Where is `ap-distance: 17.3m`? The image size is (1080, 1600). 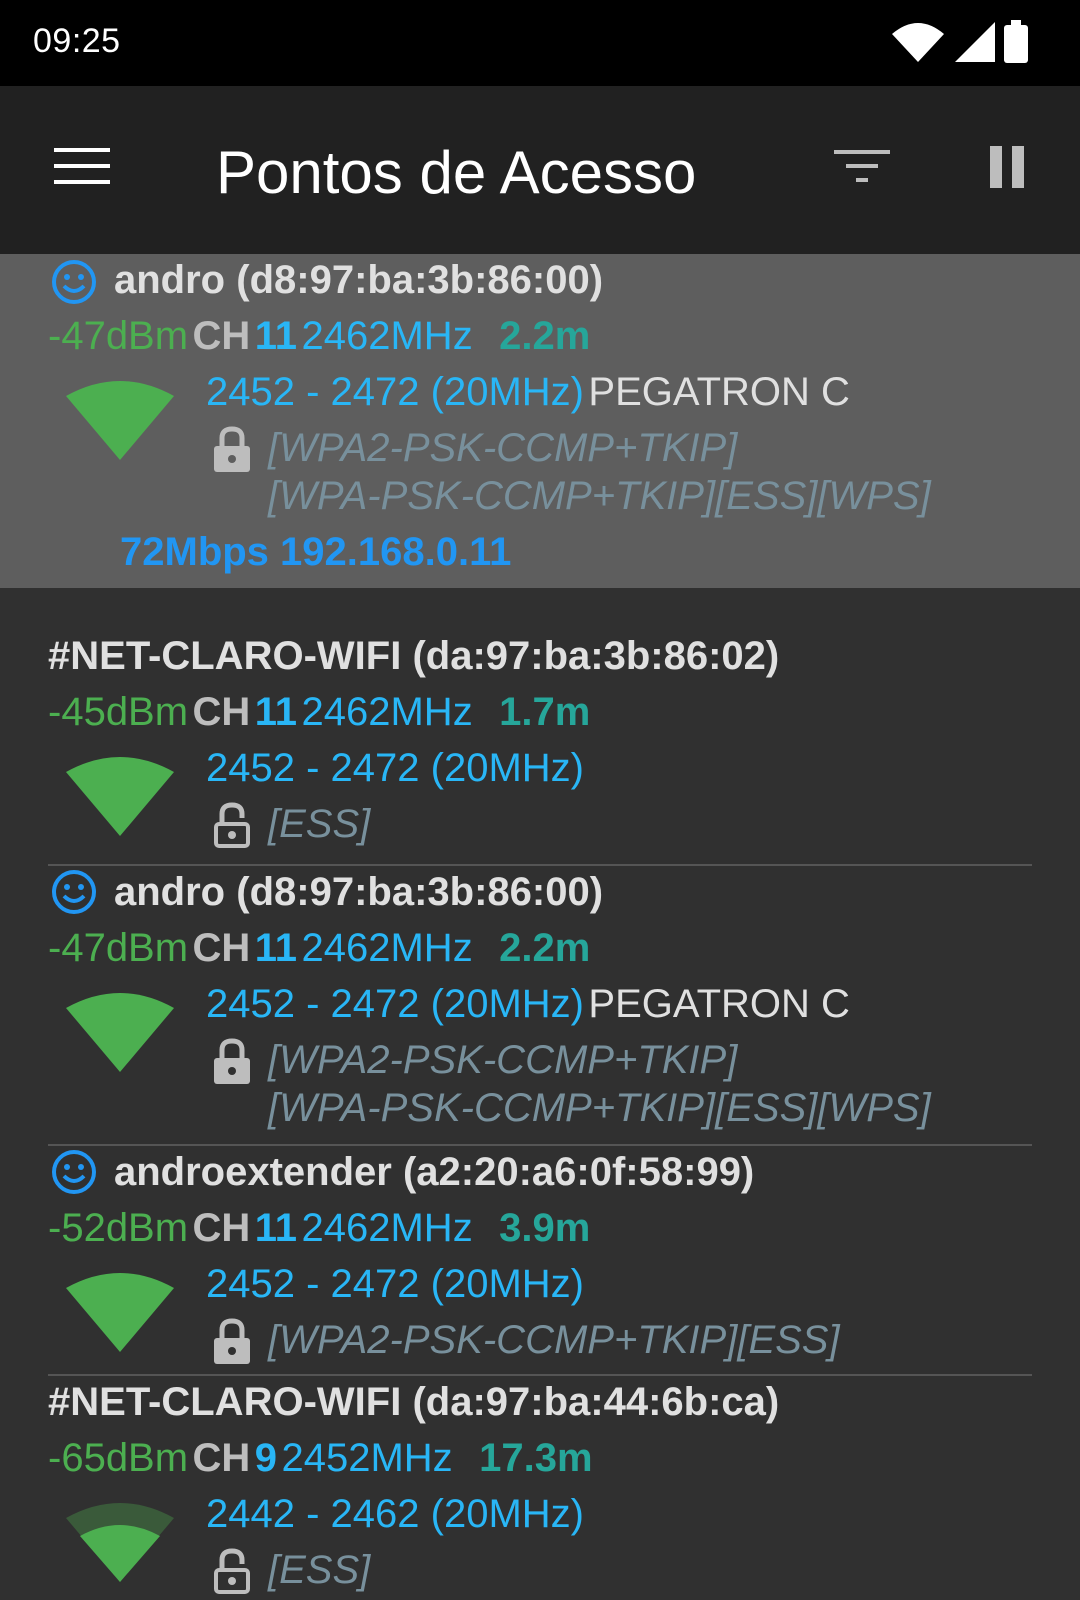
ap-distance: 17.3m is located at coordinates (536, 1458).